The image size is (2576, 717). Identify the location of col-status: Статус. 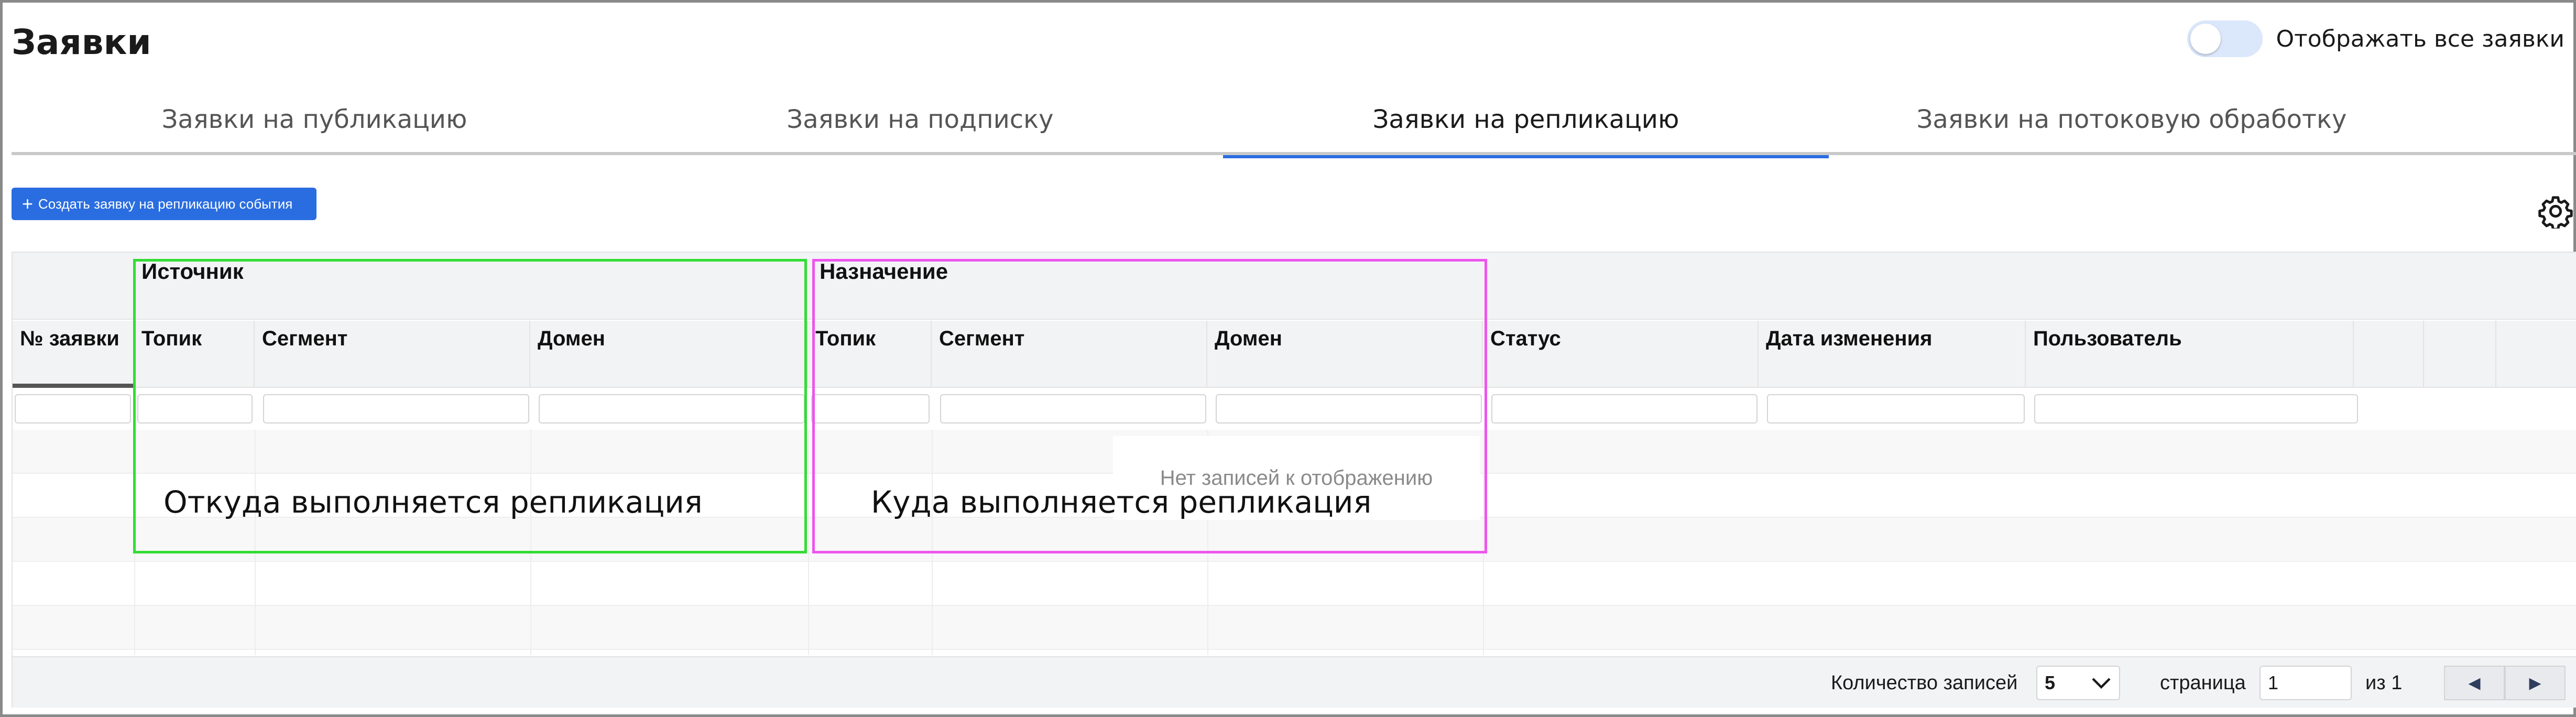
(1621, 355).